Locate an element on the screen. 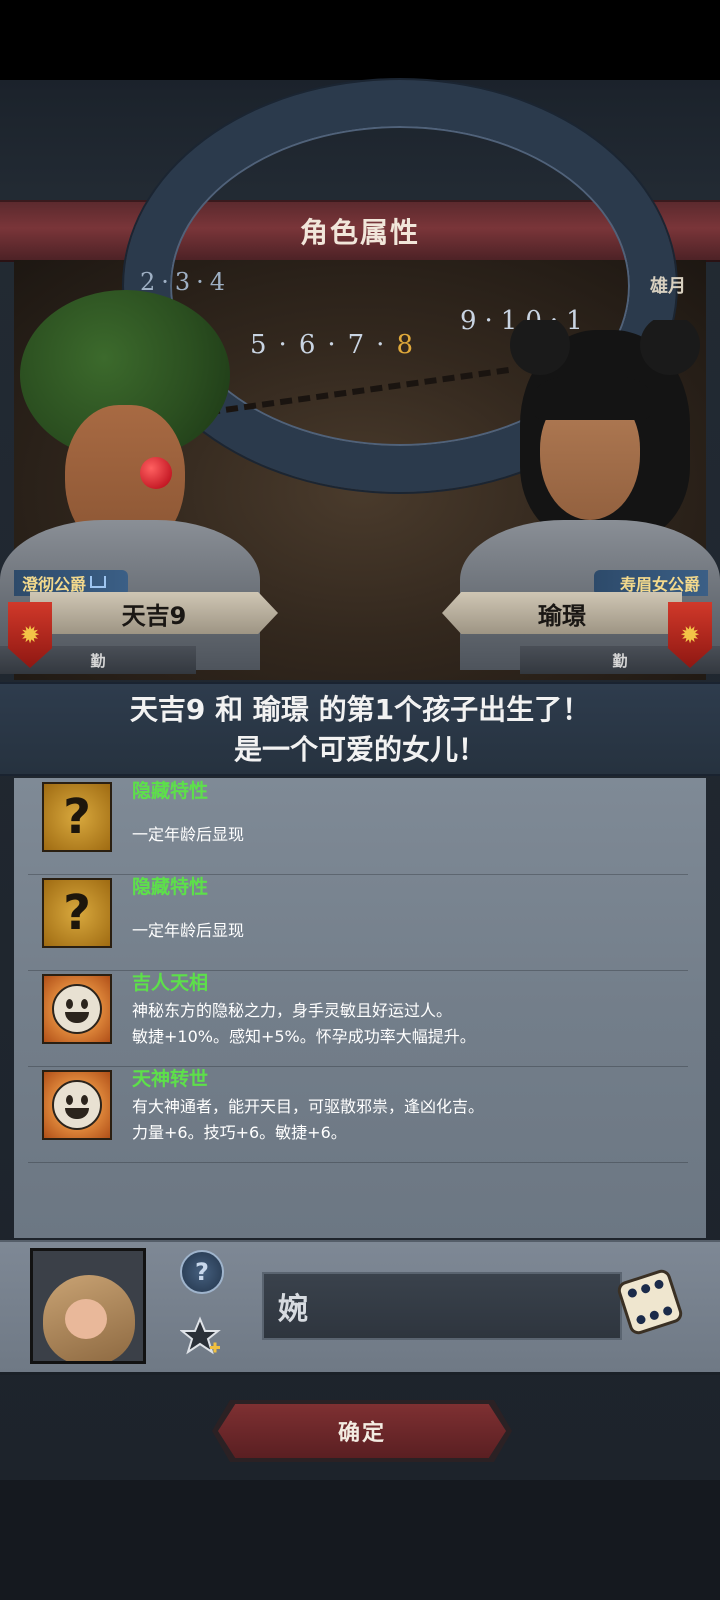  trait-name: 吉人天相 is located at coordinates (170, 983).